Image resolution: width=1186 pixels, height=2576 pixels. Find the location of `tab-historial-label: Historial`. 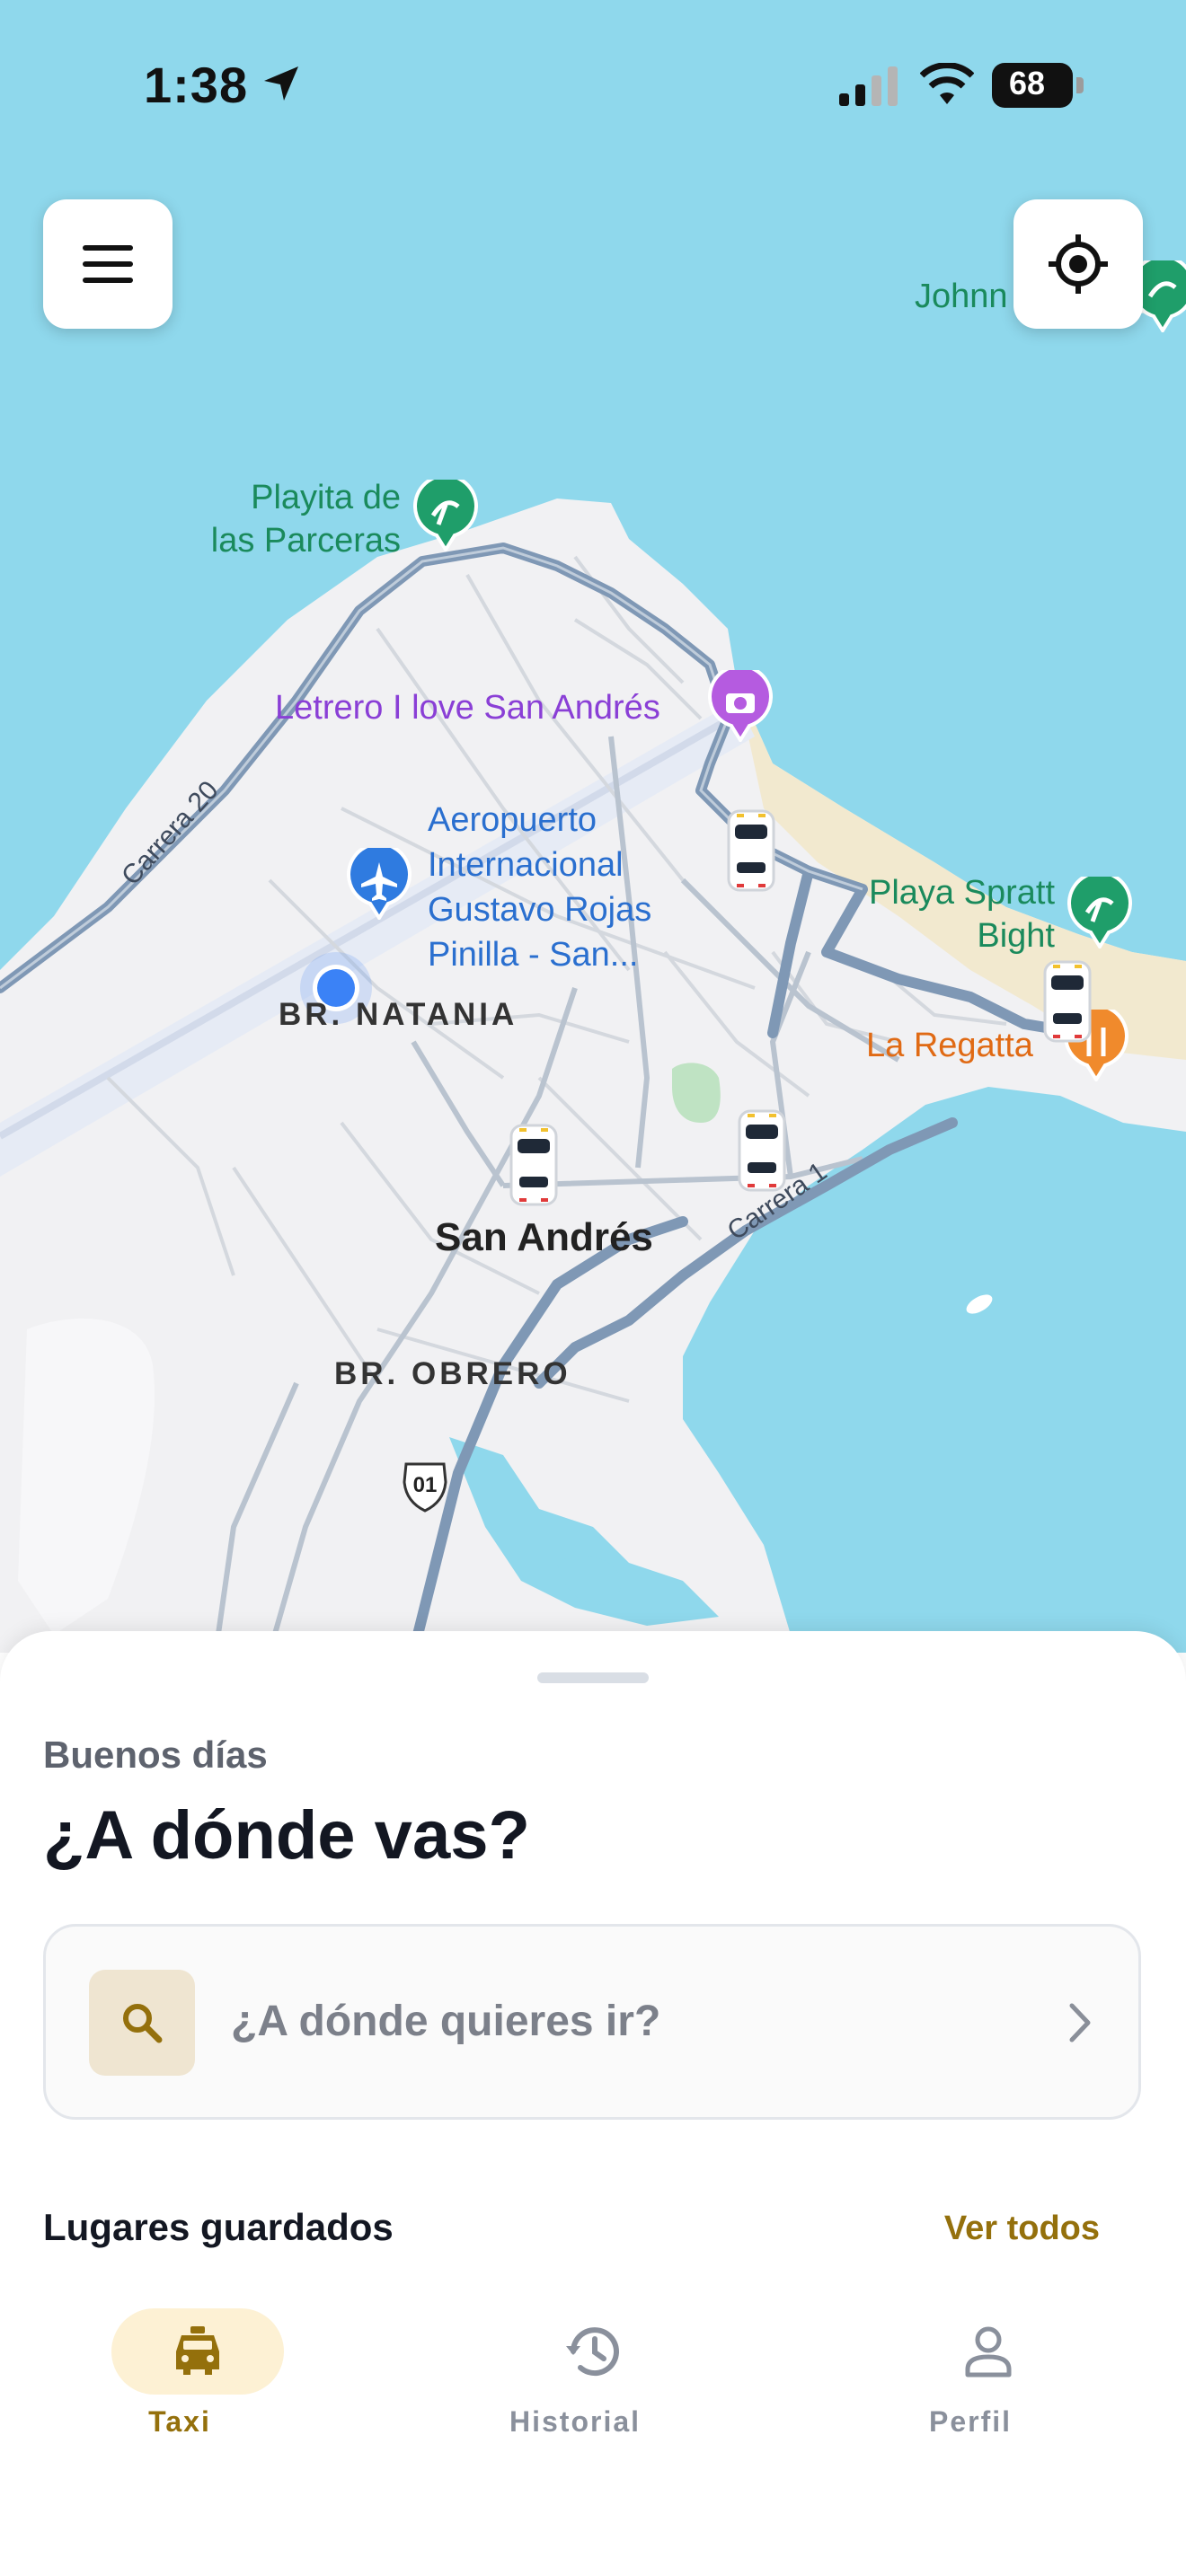

tab-historial-label: Historial is located at coordinates (575, 2421).